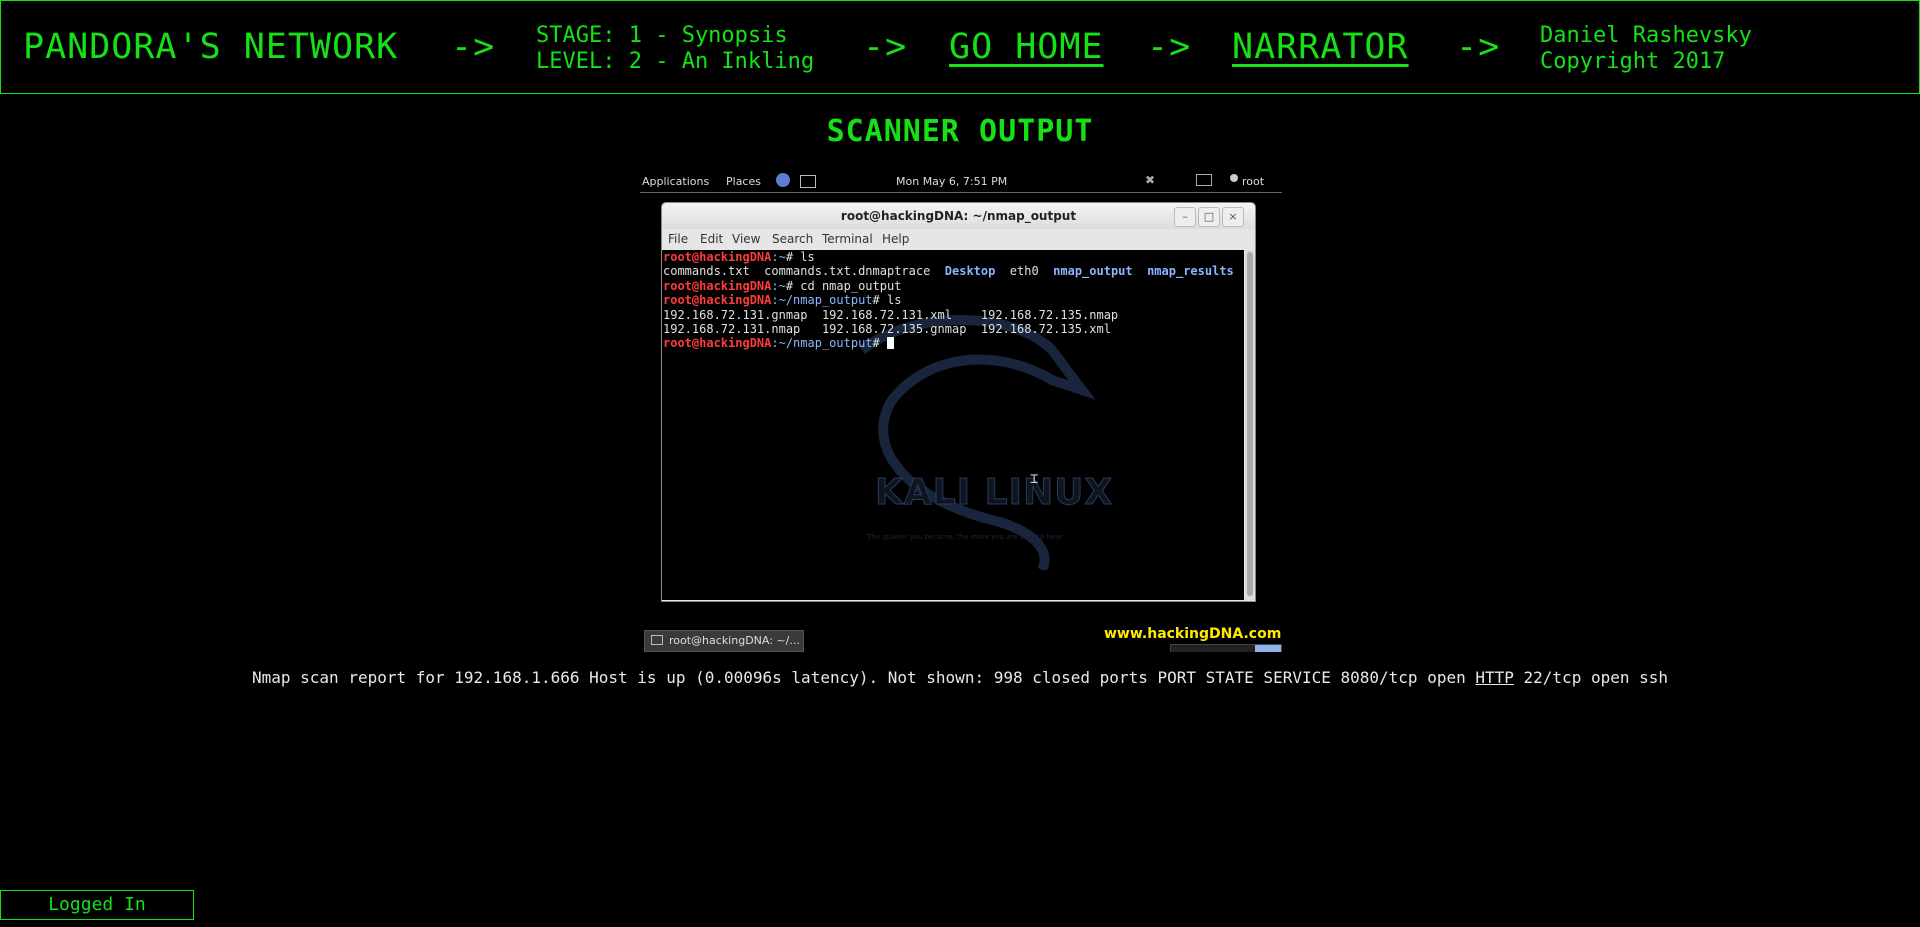 Image resolution: width=1920 pixels, height=927 pixels. I want to click on places-menu: Places, so click(743, 181).